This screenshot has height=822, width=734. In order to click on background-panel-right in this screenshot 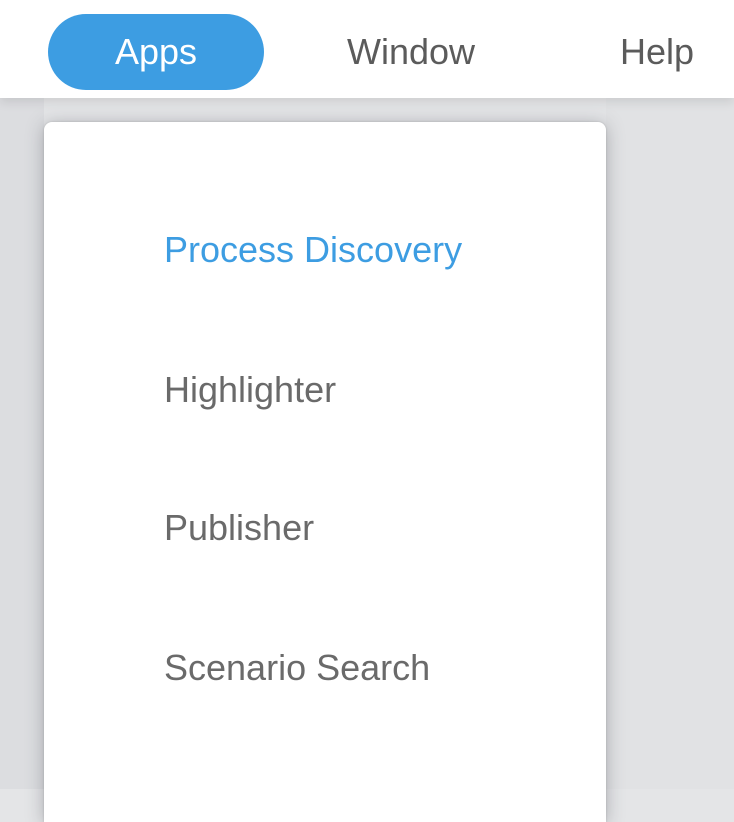, I will do `click(670, 443)`.